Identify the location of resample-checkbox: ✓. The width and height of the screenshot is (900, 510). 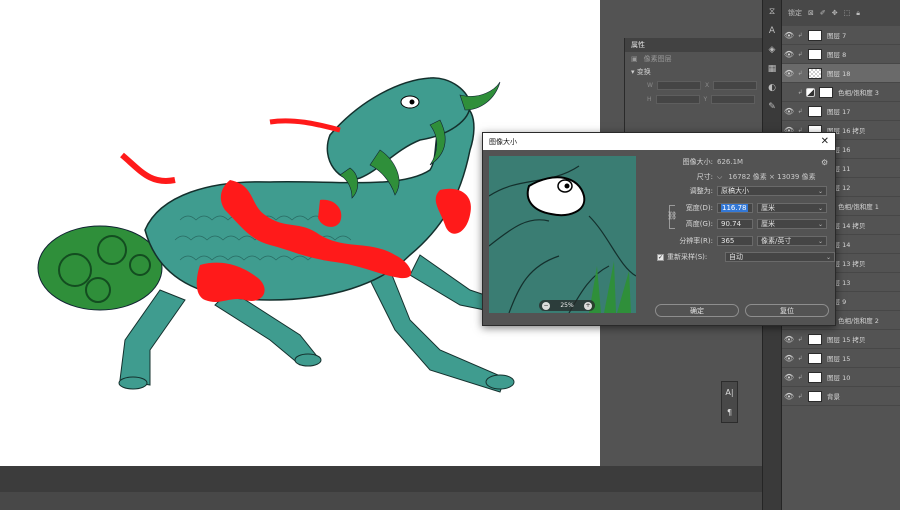
(660, 257).